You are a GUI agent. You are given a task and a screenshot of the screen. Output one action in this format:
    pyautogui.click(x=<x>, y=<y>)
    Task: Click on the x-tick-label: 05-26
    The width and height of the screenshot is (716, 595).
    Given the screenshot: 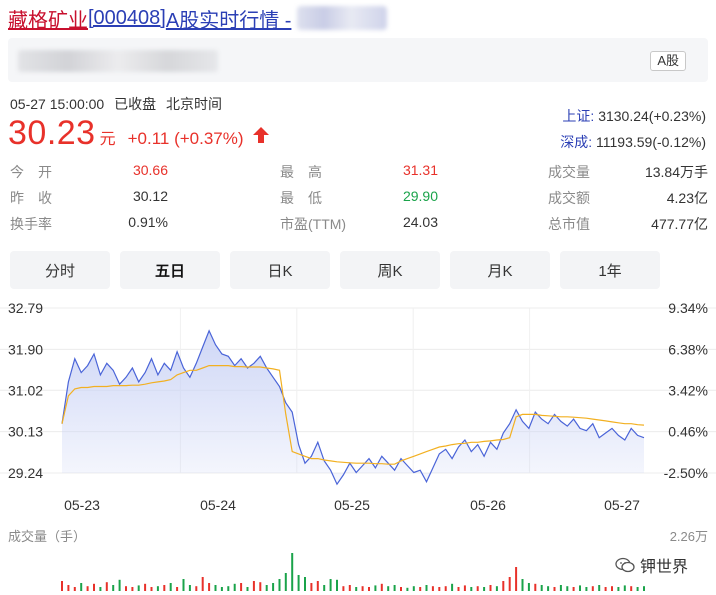 What is the action you would take?
    pyautogui.click(x=488, y=505)
    